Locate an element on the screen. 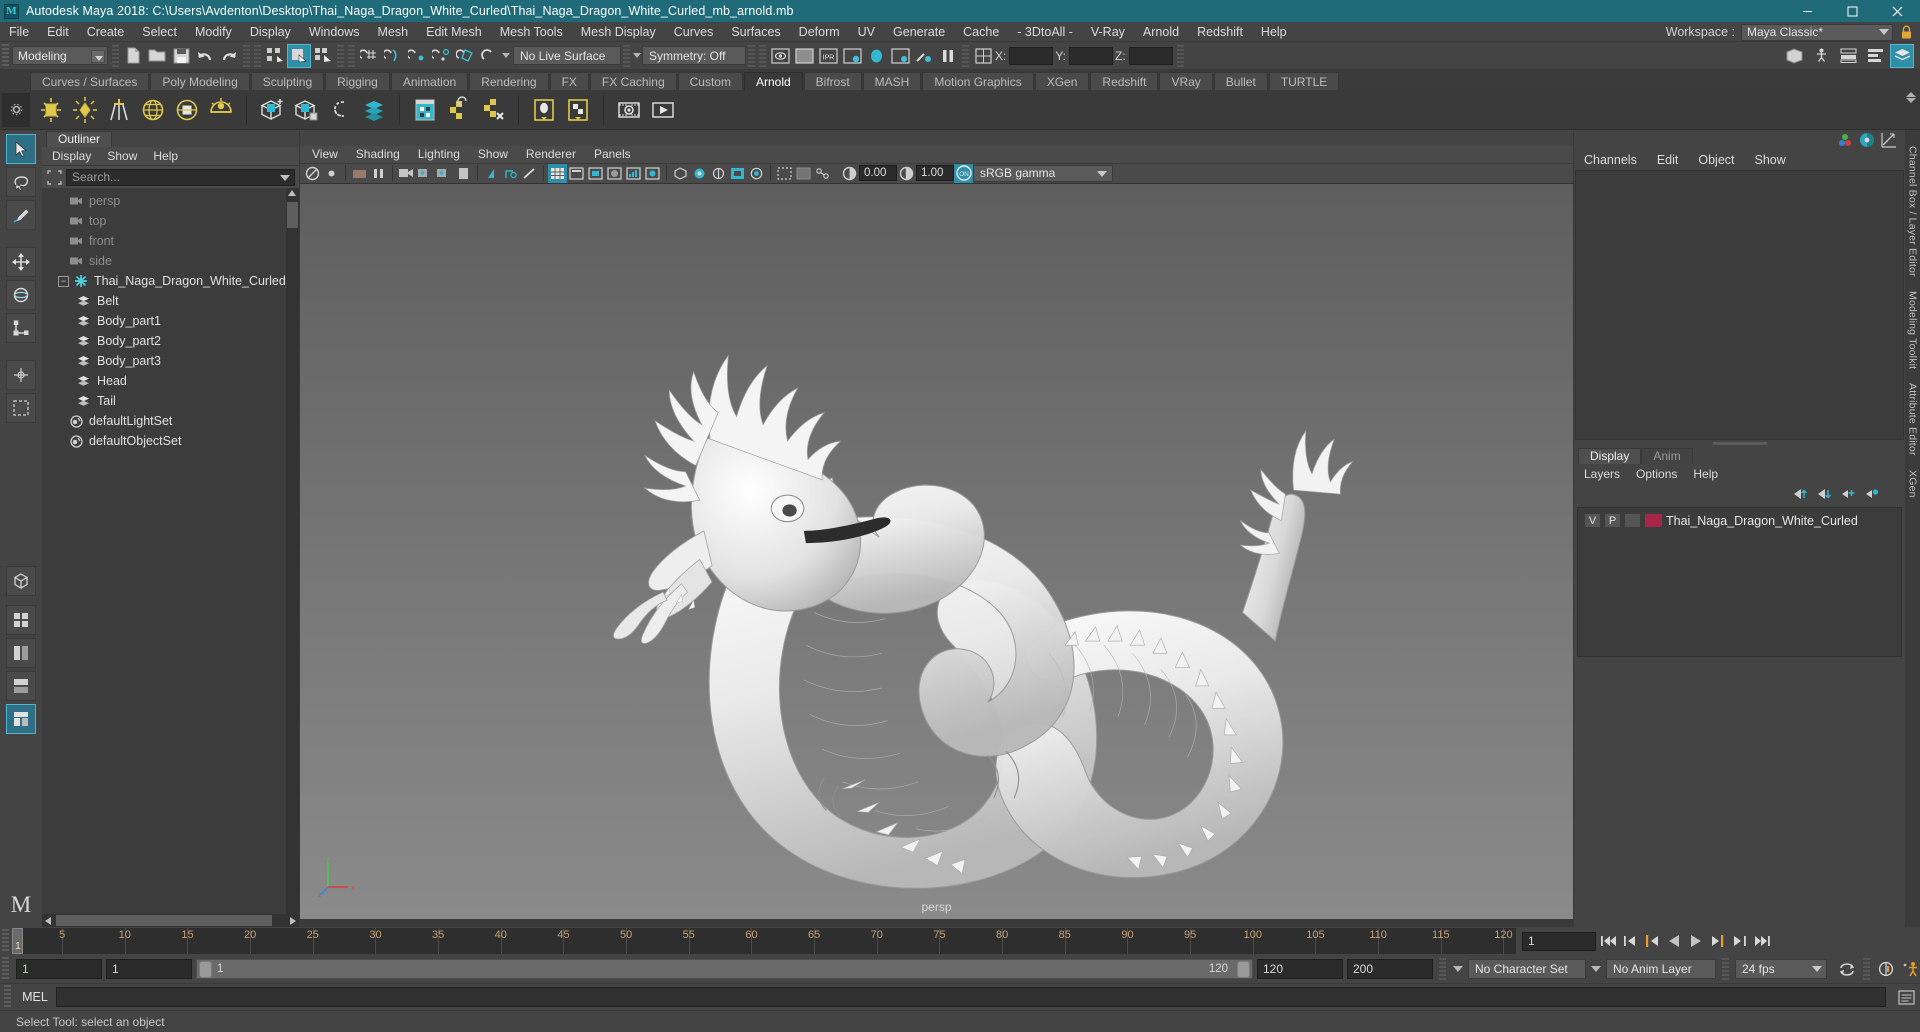  outliner-horizontal-scrollbar is located at coordinates (170, 920).